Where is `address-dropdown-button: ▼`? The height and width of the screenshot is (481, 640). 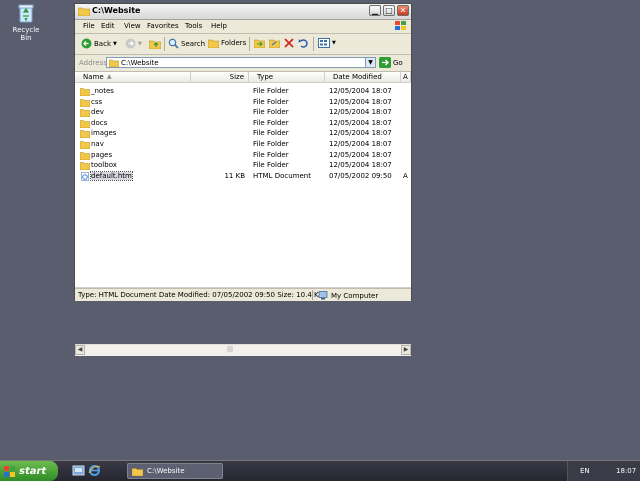 address-dropdown-button: ▼ is located at coordinates (370, 62).